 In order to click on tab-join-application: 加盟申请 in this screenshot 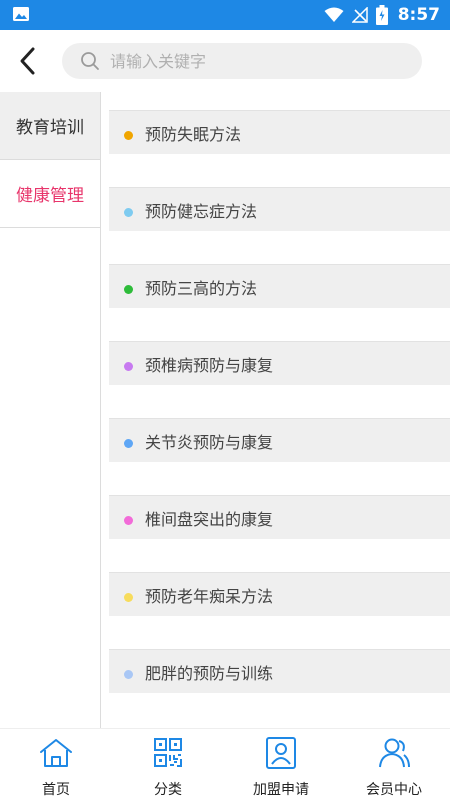, I will do `click(281, 765)`.